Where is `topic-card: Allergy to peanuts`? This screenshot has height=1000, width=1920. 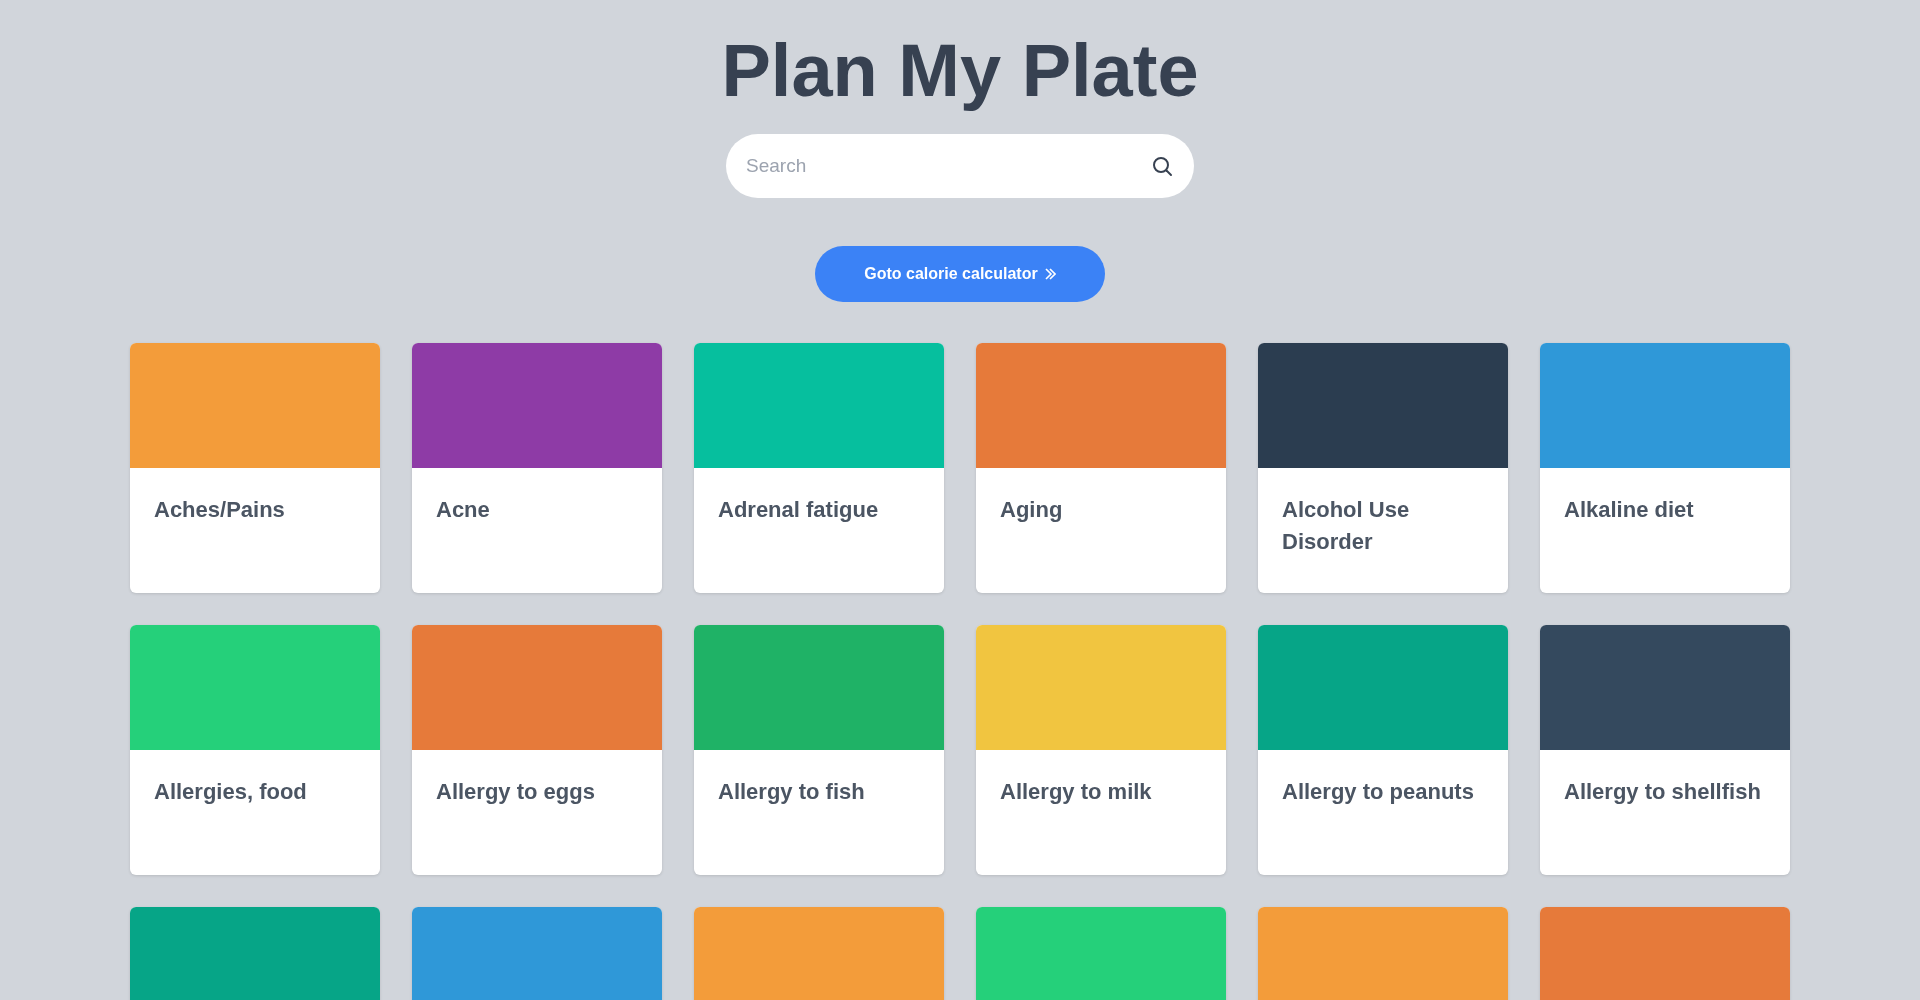 topic-card: Allergy to peanuts is located at coordinates (1383, 750).